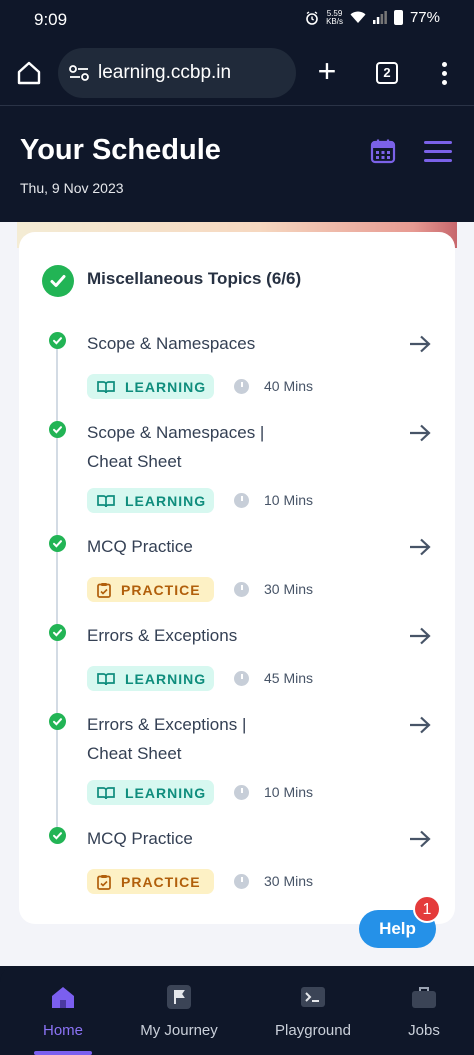 The width and height of the screenshot is (474, 1055). What do you see at coordinates (427, 909) in the screenshot?
I see `help-notification-badge: 1` at bounding box center [427, 909].